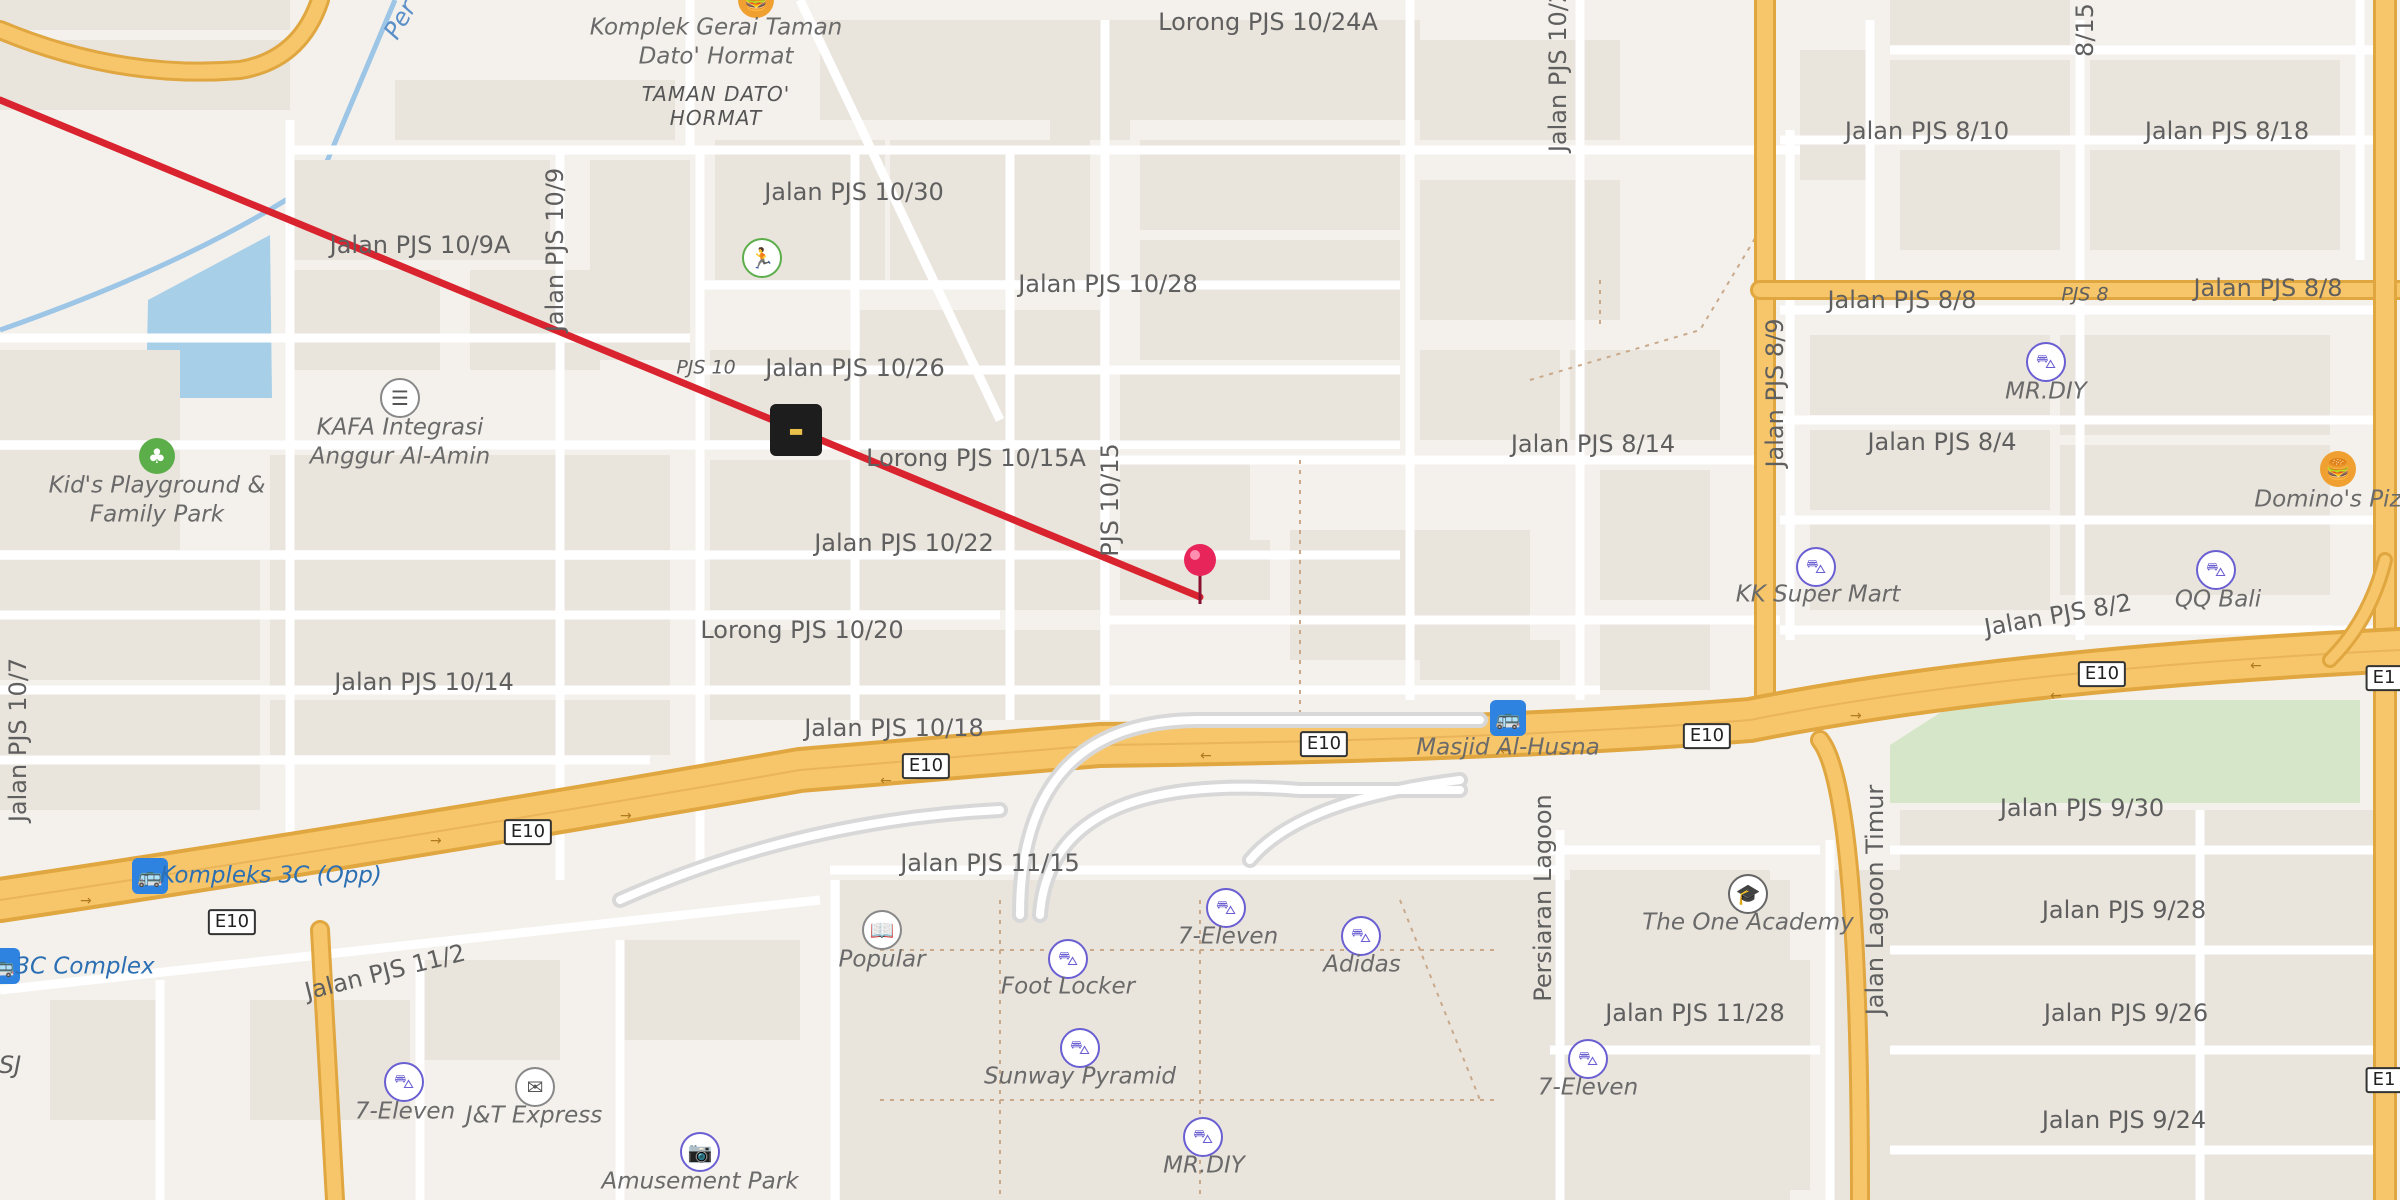 The height and width of the screenshot is (1200, 2400). I want to click on poi-label-sunway-pyramid: Sunway Pyramid, so click(1080, 1077).